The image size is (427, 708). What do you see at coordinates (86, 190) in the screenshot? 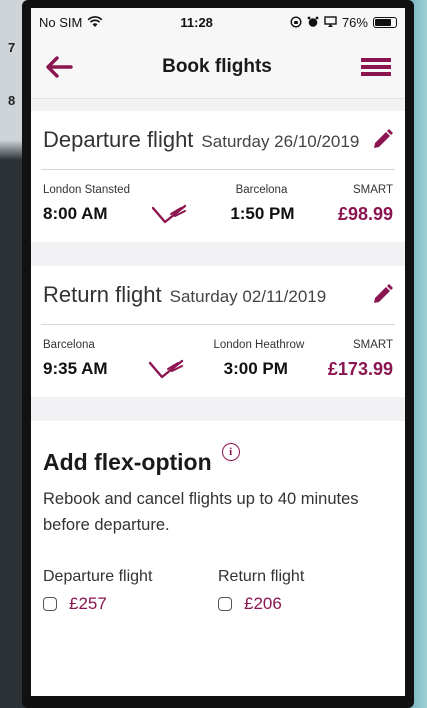
I see `departure-origin: London Stansted` at bounding box center [86, 190].